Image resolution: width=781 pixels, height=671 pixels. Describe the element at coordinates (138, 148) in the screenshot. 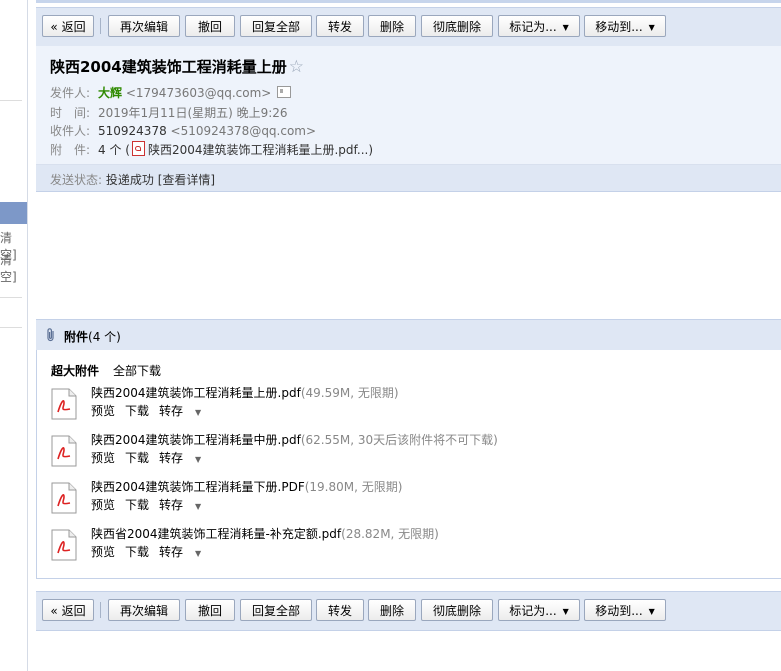

I see `pdf-icon` at that location.